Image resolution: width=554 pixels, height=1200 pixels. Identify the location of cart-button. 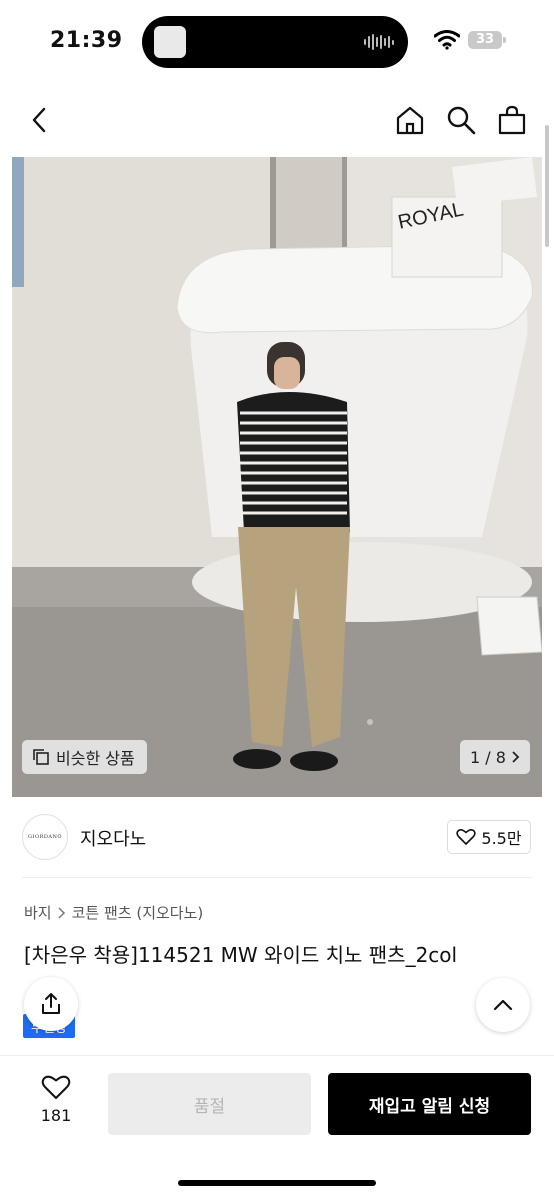
(512, 120).